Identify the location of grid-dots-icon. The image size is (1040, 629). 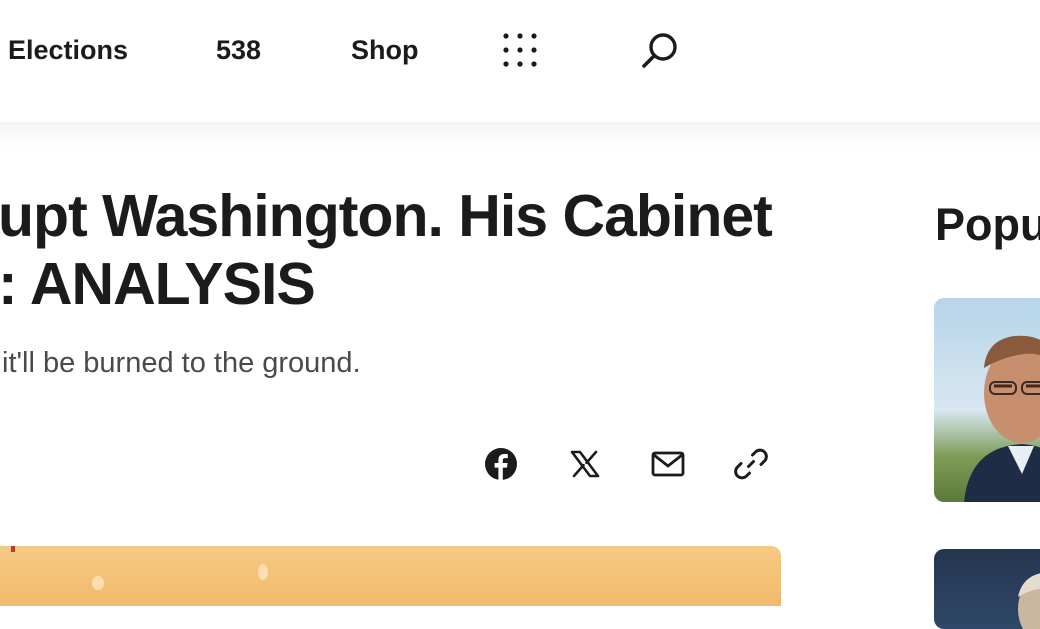
(520, 50).